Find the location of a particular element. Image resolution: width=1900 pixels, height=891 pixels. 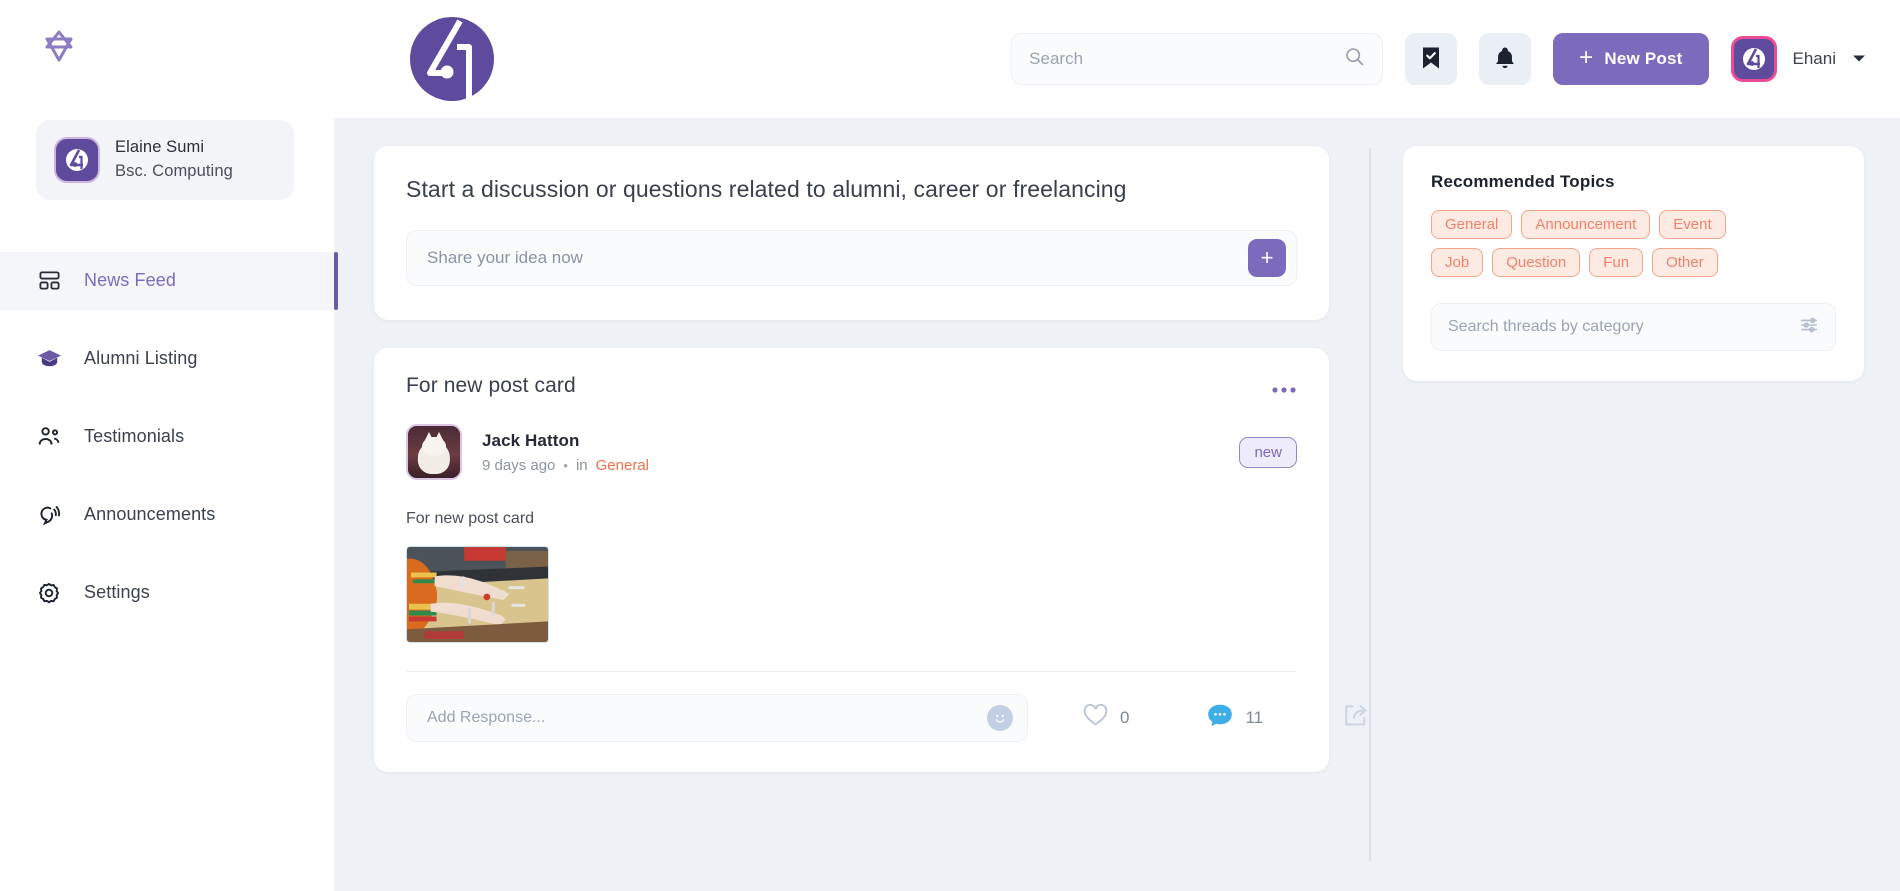

filter-sliders-icon is located at coordinates (1809, 327).